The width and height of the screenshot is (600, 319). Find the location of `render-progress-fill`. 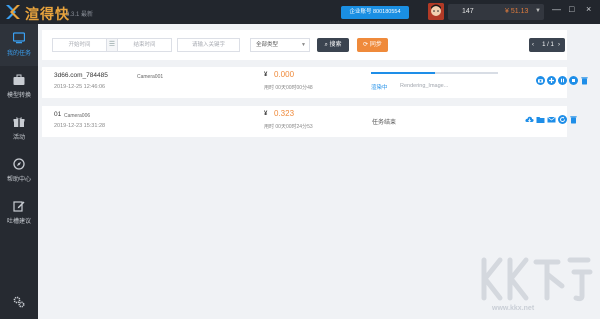

render-progress-fill is located at coordinates (403, 73).